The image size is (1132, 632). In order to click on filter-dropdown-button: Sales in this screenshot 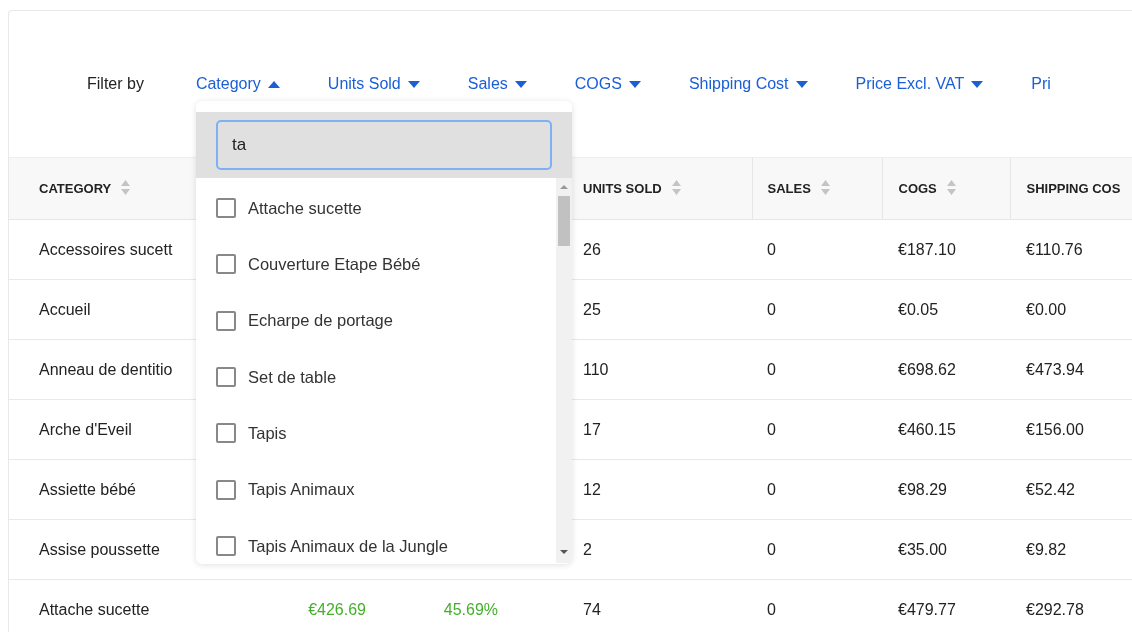, I will do `click(497, 84)`.